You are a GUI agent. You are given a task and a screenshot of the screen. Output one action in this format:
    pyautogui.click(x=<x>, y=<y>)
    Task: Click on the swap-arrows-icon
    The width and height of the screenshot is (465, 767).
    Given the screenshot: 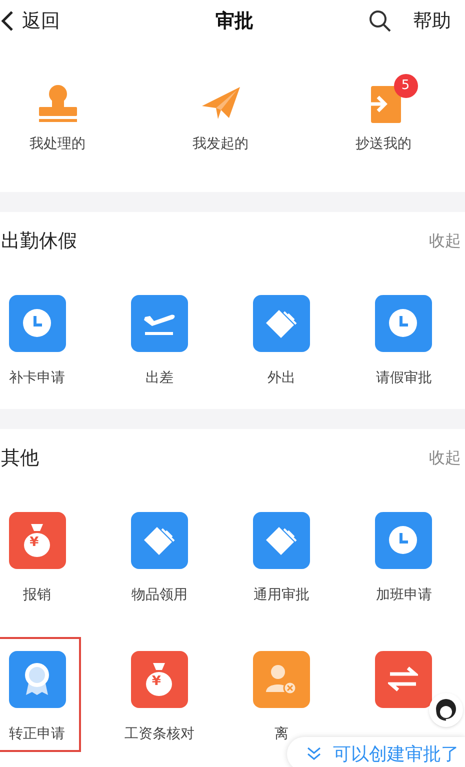 What is the action you would take?
    pyautogui.click(x=403, y=679)
    